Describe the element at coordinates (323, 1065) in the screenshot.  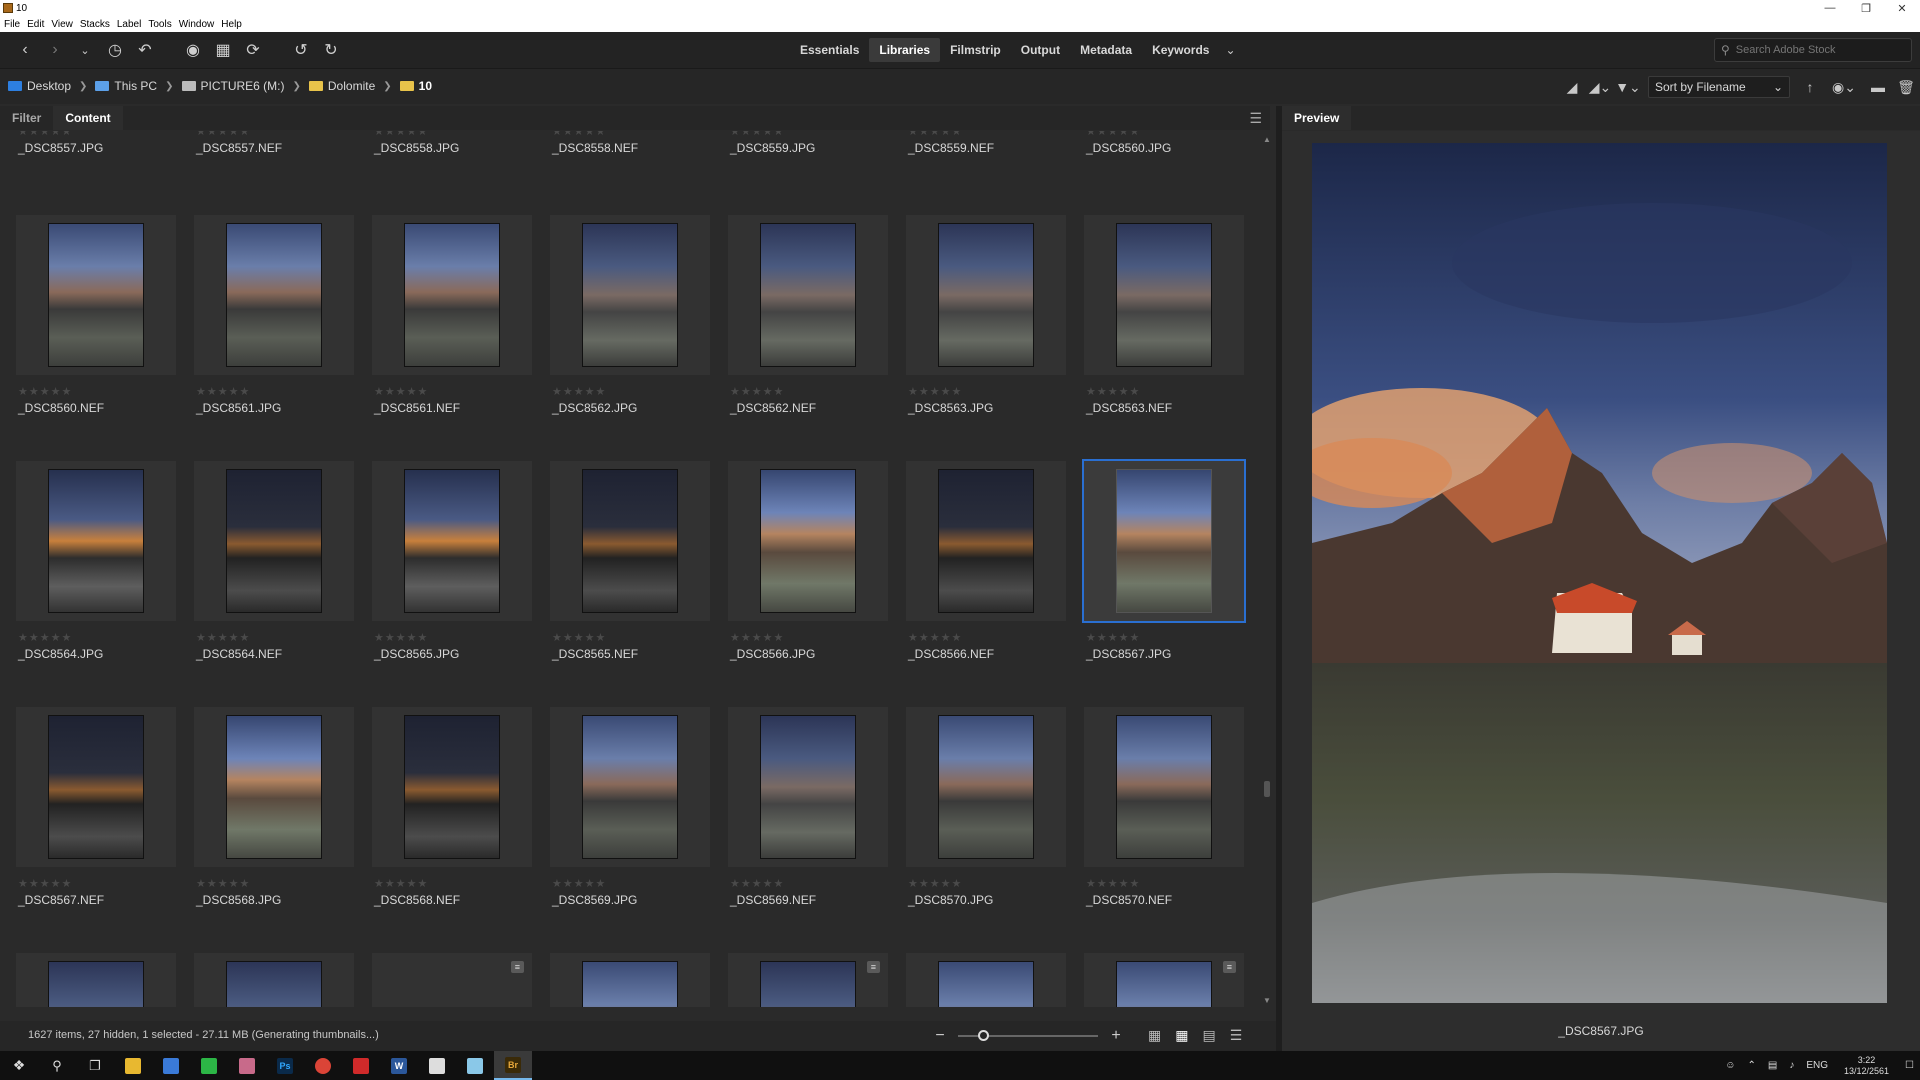
I see `taskbar-chrome` at that location.